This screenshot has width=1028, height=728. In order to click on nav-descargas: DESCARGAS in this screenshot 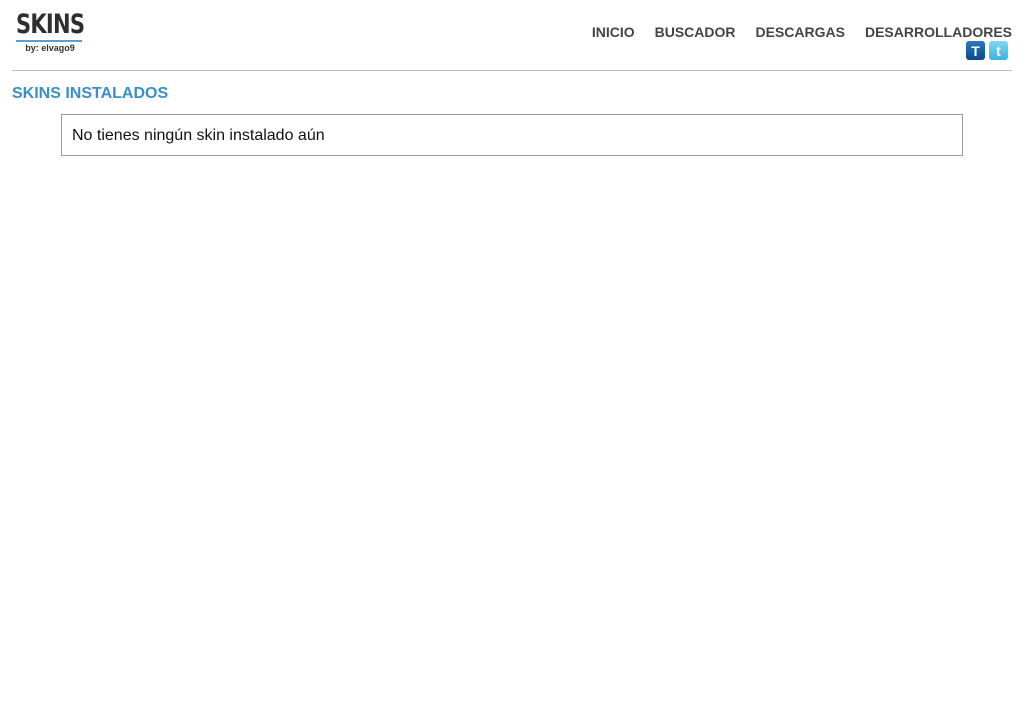, I will do `click(800, 32)`.